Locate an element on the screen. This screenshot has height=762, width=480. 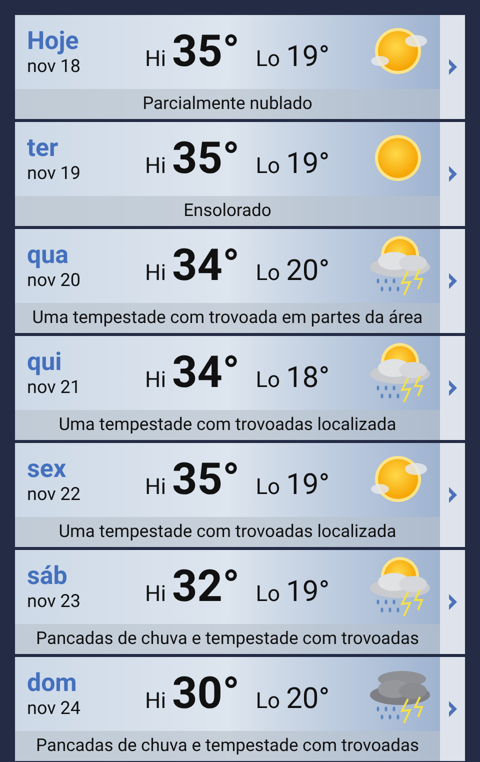
high-temperature: 30° is located at coordinates (206, 692).